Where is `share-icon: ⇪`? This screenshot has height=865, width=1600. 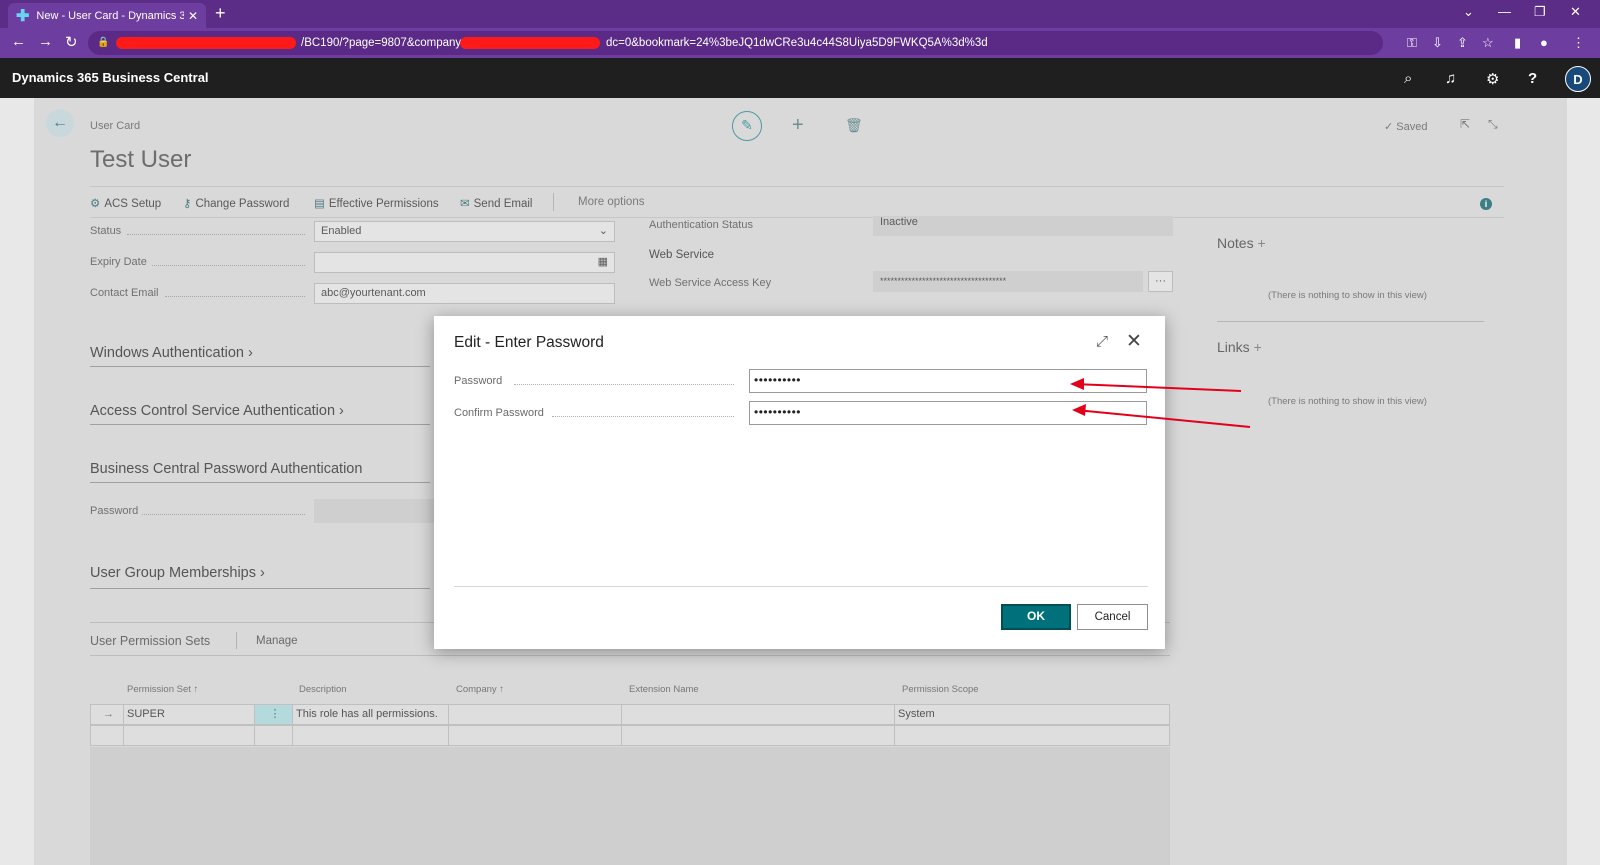
share-icon: ⇪ is located at coordinates (1462, 43).